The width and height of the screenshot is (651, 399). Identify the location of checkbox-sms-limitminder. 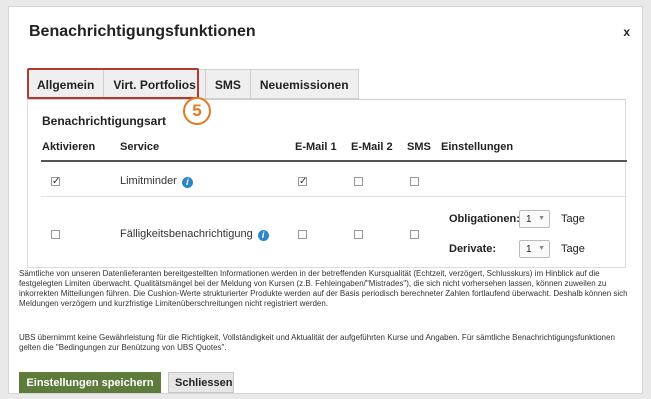
(414, 181).